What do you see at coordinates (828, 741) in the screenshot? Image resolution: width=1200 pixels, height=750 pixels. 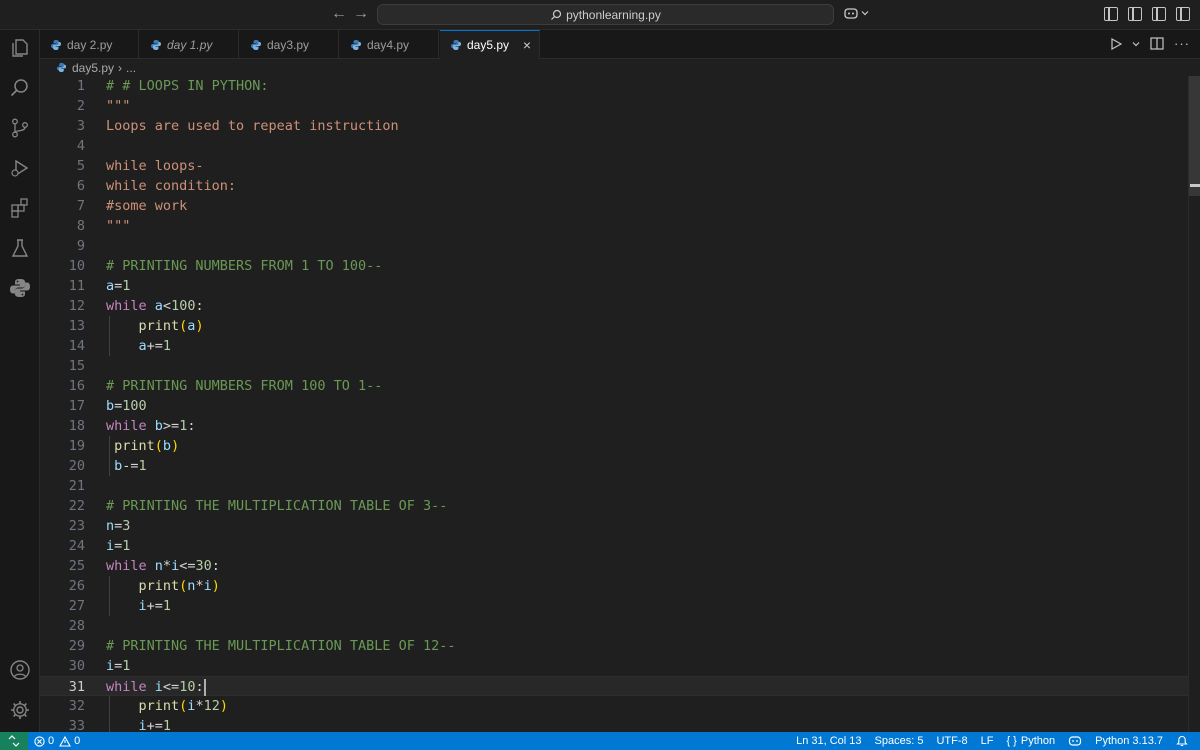 I see `cursor-position: Ln 31, Col 13` at bounding box center [828, 741].